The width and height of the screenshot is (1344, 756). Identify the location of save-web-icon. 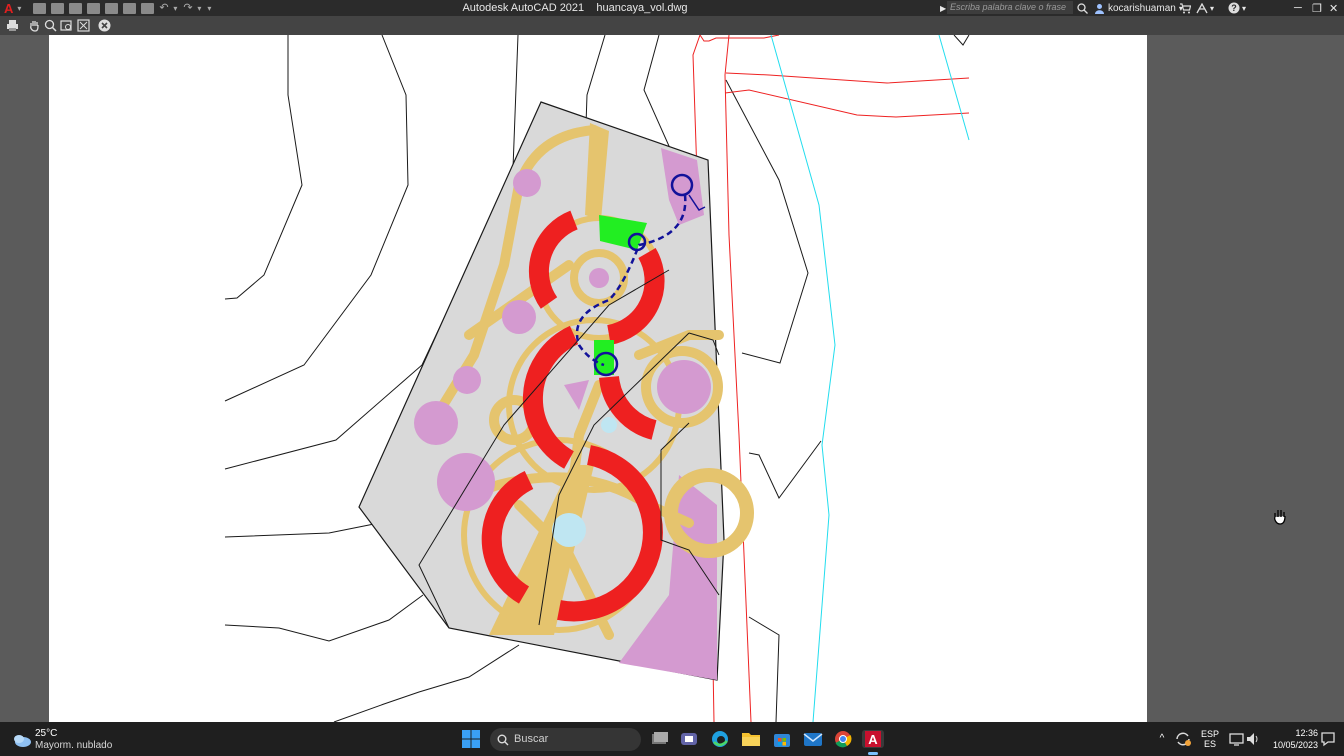
(130, 8).